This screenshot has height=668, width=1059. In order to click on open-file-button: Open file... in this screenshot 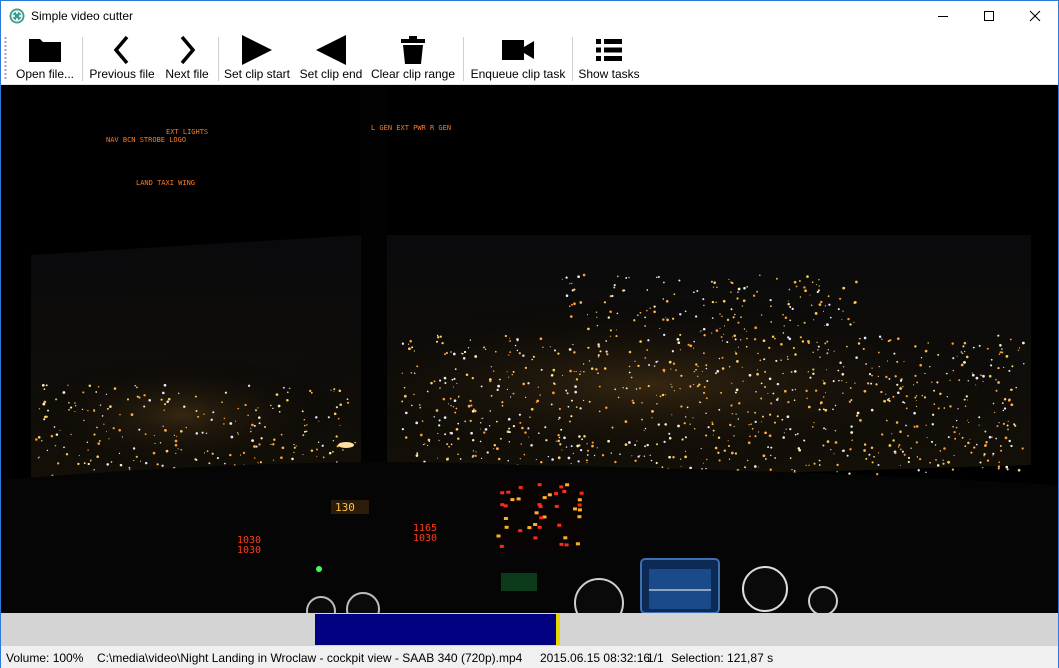, I will do `click(45, 58)`.